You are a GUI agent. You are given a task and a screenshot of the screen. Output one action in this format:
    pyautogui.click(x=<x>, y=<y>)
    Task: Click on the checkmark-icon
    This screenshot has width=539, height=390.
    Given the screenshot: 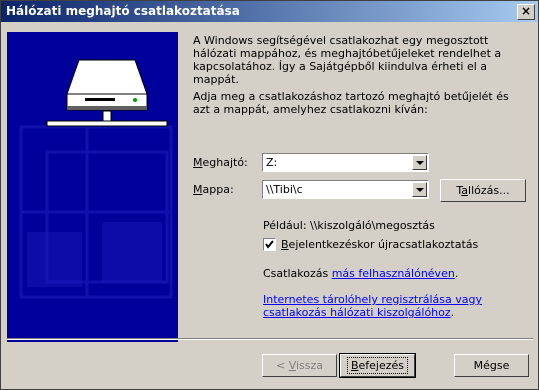 What is the action you would take?
    pyautogui.click(x=269, y=244)
    